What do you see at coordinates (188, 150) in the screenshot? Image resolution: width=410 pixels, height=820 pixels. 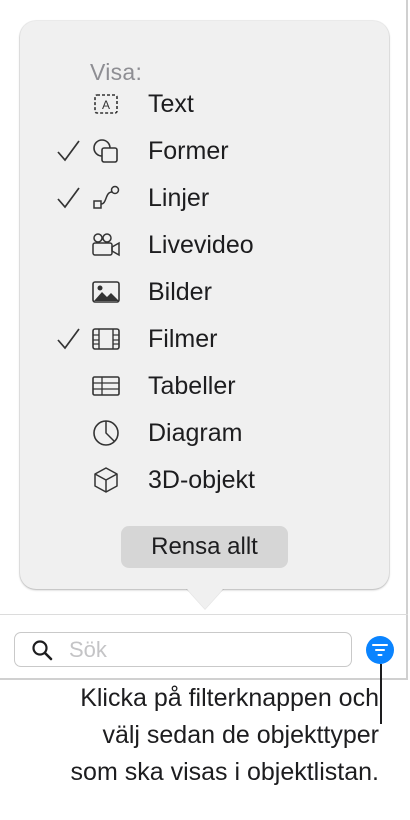 I see `filter-item-label: Former` at bounding box center [188, 150].